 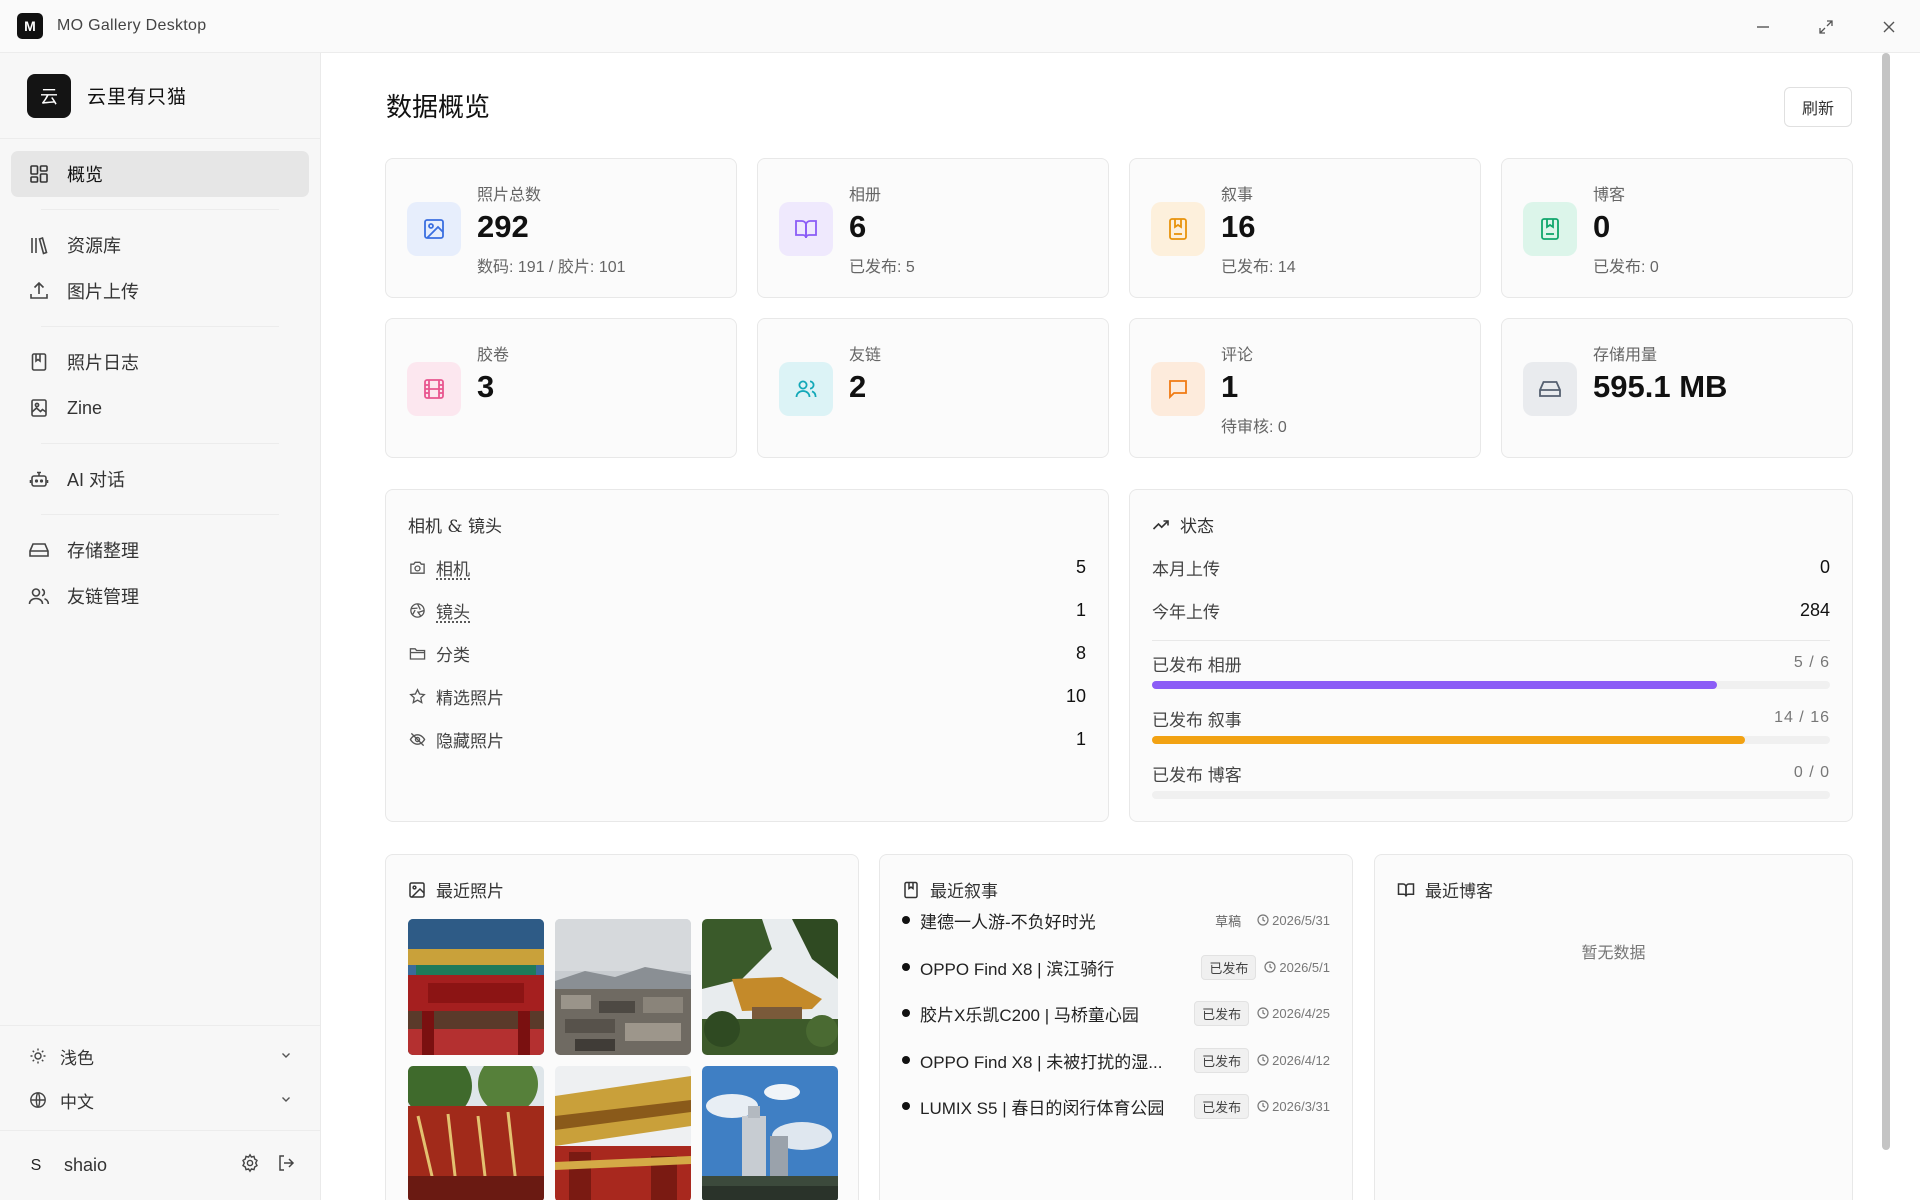 What do you see at coordinates (1491, 718) in the screenshot?
I see `published-stories-row: 已发布 叙事 14 / 16` at bounding box center [1491, 718].